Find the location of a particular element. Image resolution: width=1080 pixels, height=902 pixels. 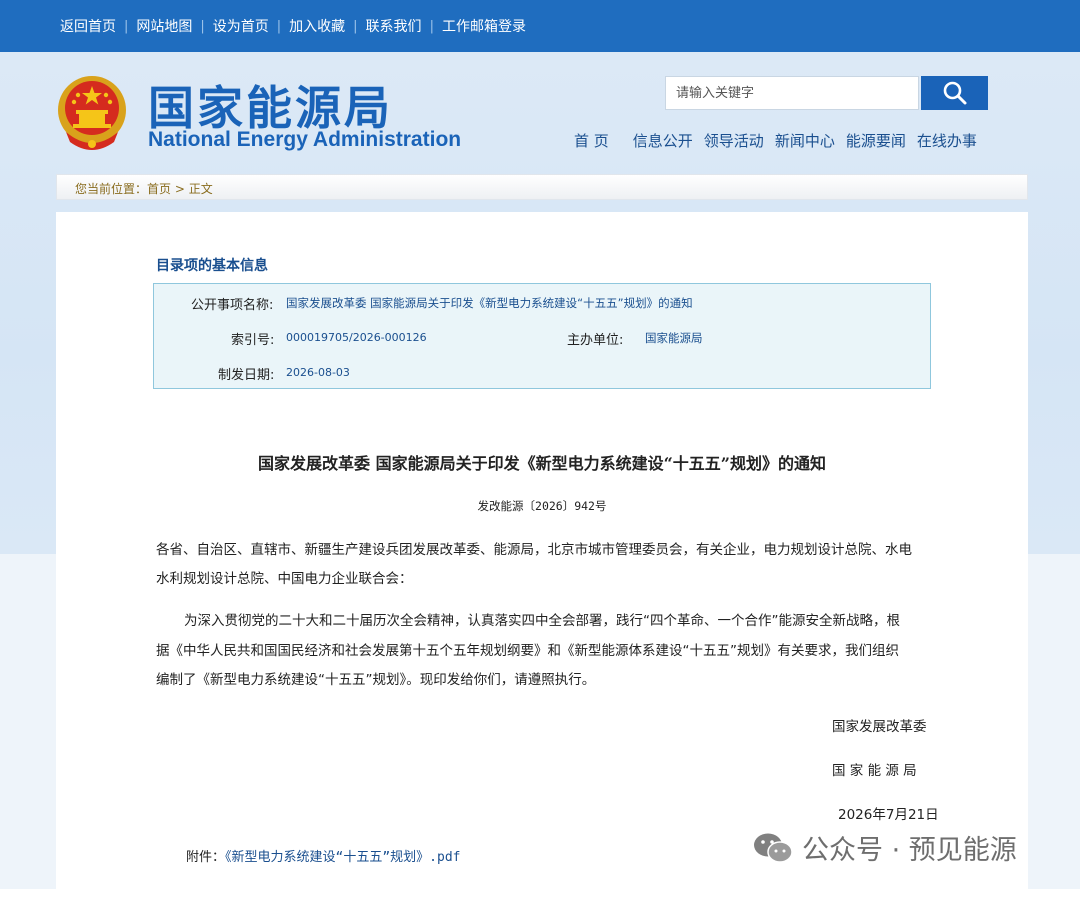

nav-energy-news: 能源要闻 is located at coordinates (876, 140).